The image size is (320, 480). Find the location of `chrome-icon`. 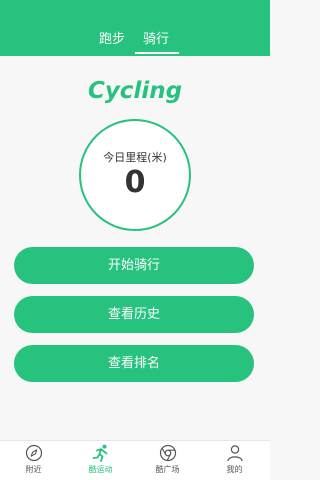

chrome-icon is located at coordinates (167, 453).